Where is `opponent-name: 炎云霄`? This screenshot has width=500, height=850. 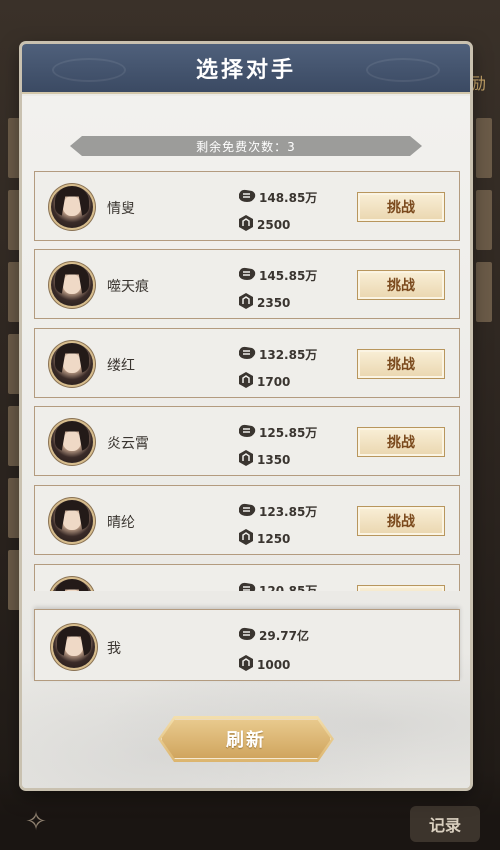
opponent-name: 炎云霄 is located at coordinates (128, 444).